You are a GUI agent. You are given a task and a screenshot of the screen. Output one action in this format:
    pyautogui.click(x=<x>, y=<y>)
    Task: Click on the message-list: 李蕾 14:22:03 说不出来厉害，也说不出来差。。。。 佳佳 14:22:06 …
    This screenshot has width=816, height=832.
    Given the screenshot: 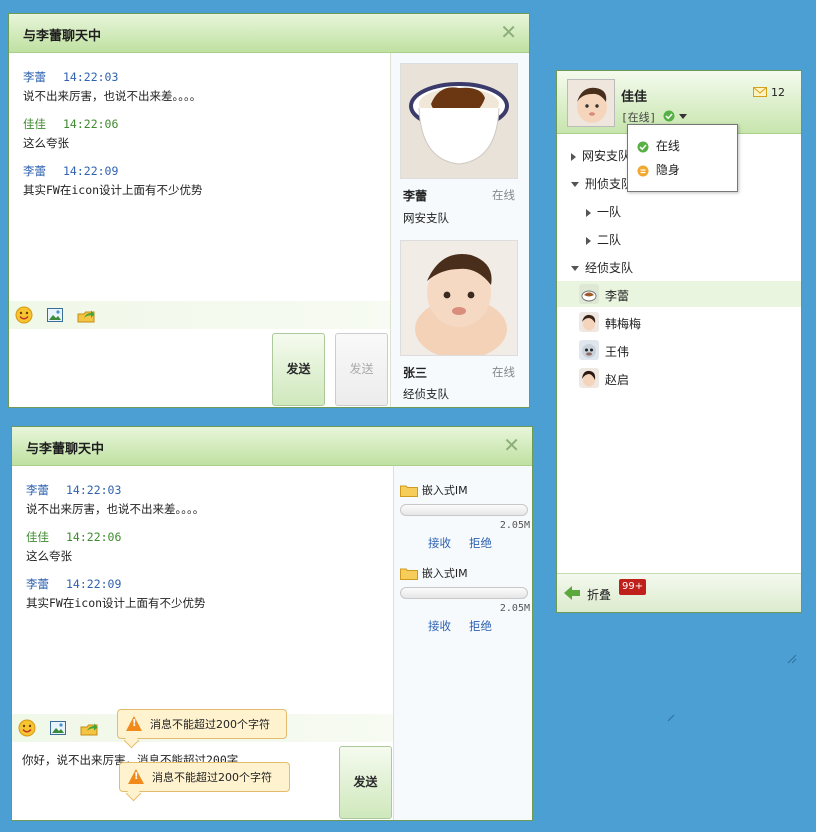 What is the action you would take?
    pyautogui.click(x=206, y=552)
    